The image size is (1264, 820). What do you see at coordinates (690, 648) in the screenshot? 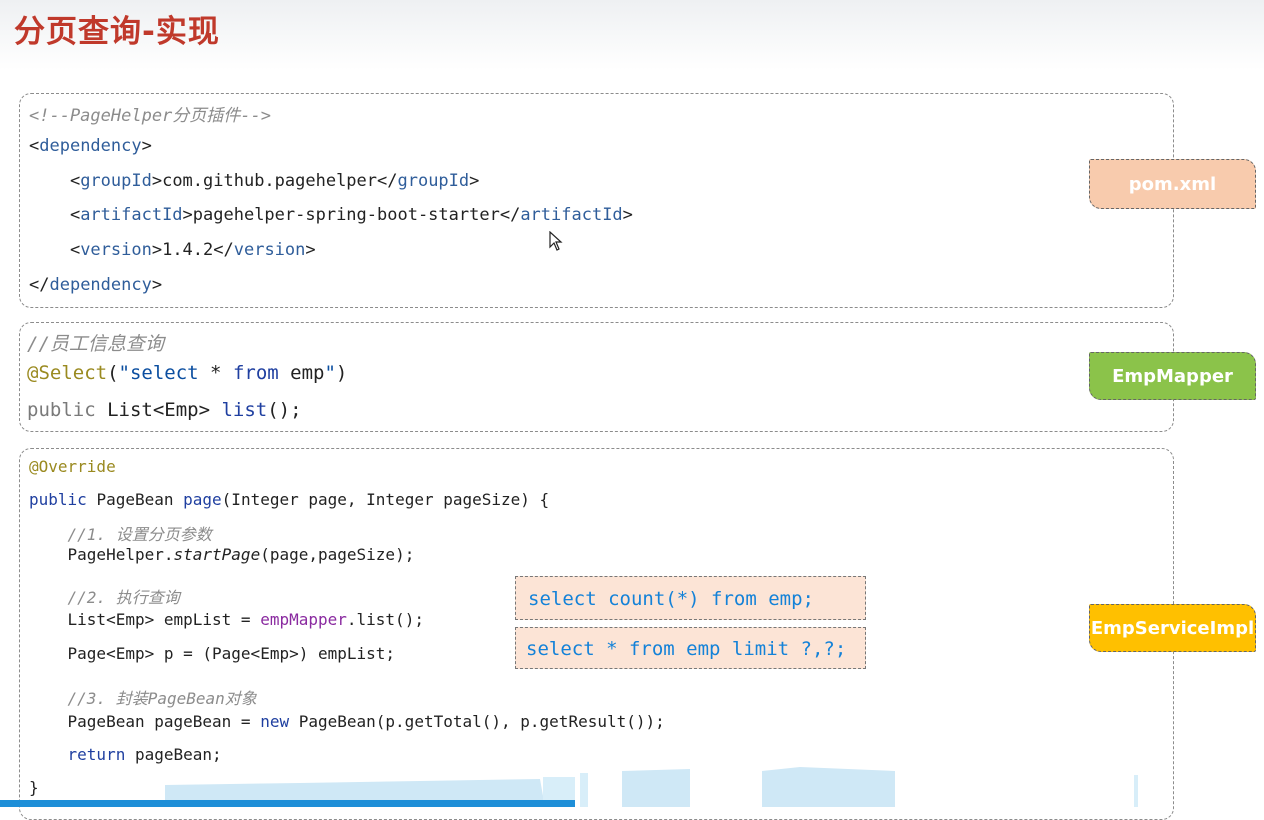
I see `sql-limit-box: select * from emp limit ?,?;` at bounding box center [690, 648].